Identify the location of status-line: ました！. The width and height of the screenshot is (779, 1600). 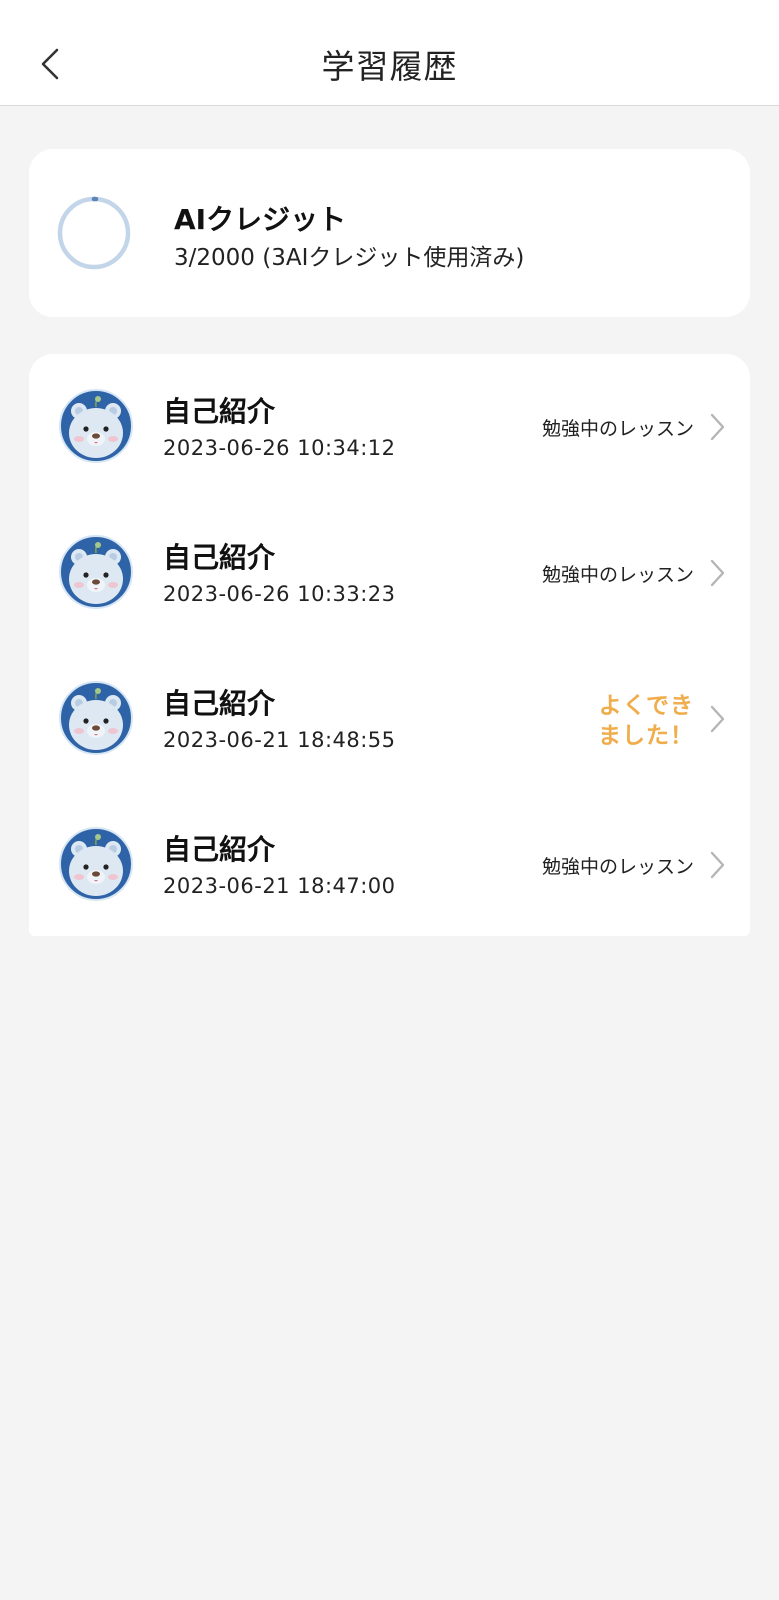
(646, 736).